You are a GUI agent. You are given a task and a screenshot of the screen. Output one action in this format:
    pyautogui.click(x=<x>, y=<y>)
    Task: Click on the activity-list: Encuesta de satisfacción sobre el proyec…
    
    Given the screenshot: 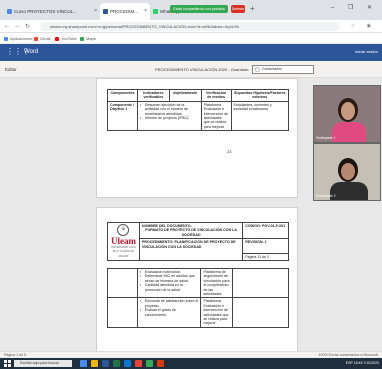 What is the action you would take?
    pyautogui.click(x=169, y=308)
    